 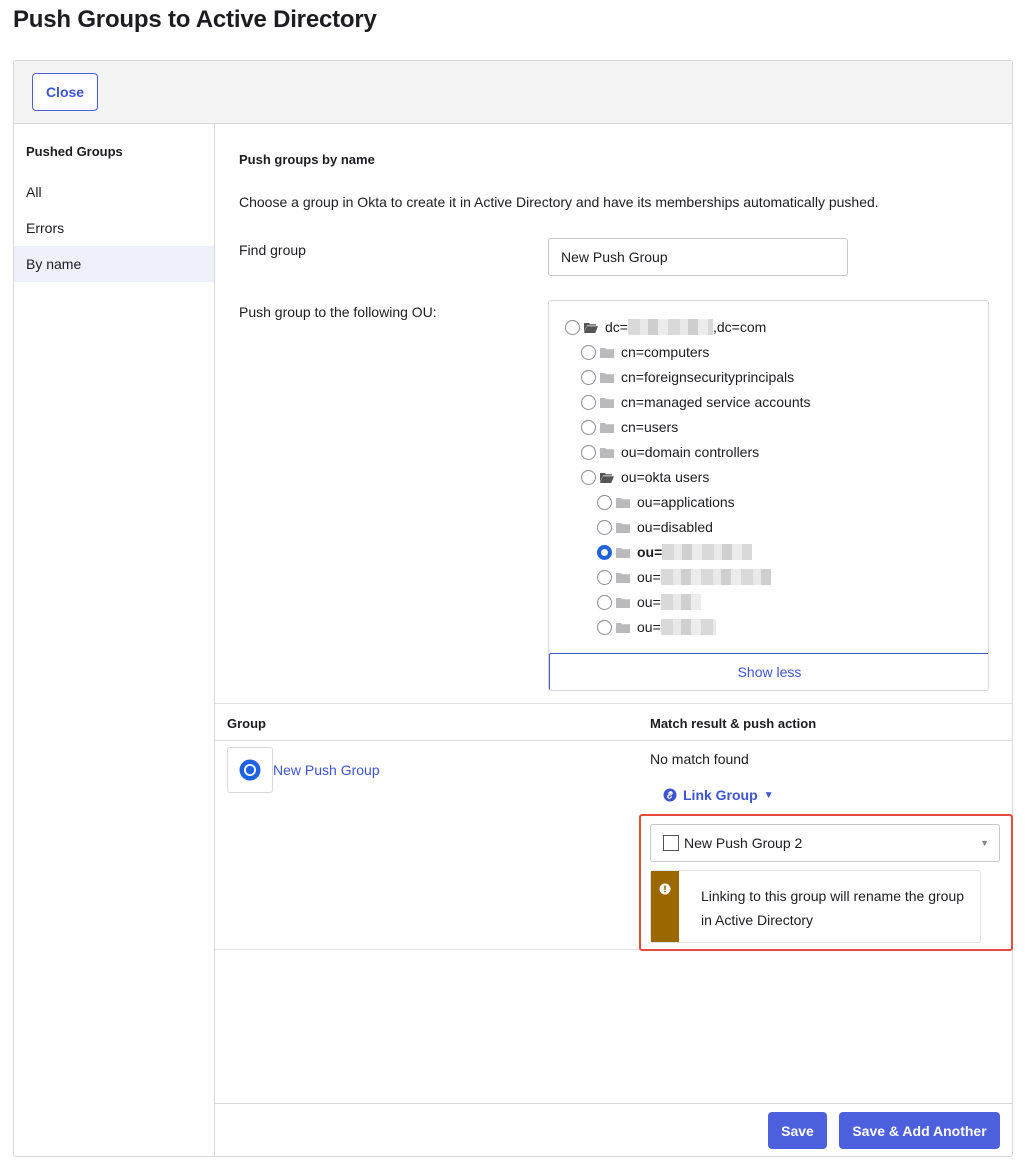 What do you see at coordinates (272, 250) in the screenshot?
I see `find-group-label: Find group` at bounding box center [272, 250].